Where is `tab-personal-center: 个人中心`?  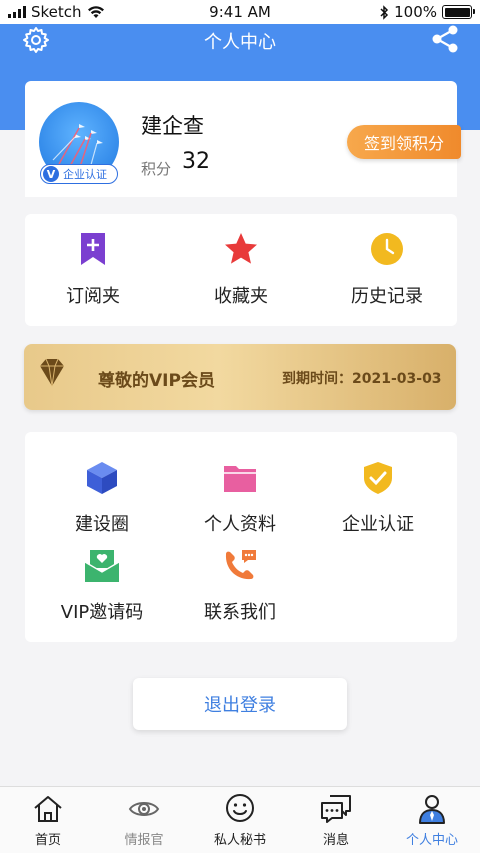
tab-personal-center: 个人中心 is located at coordinates (432, 820).